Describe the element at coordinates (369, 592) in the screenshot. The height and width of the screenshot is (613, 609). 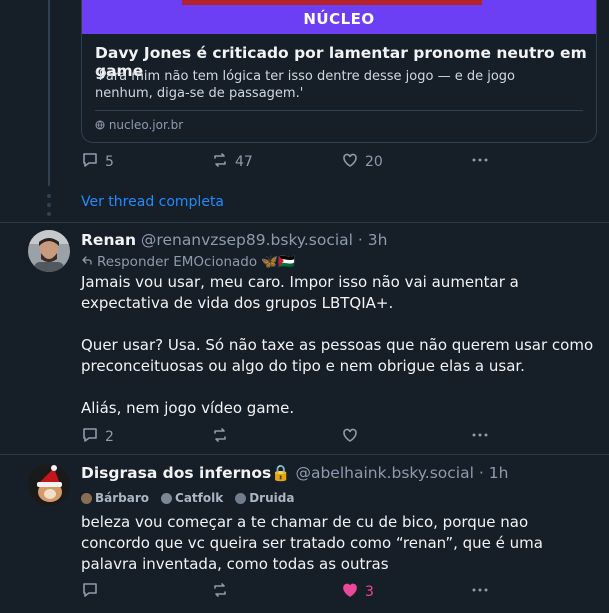
I see `like-count: 3` at that location.